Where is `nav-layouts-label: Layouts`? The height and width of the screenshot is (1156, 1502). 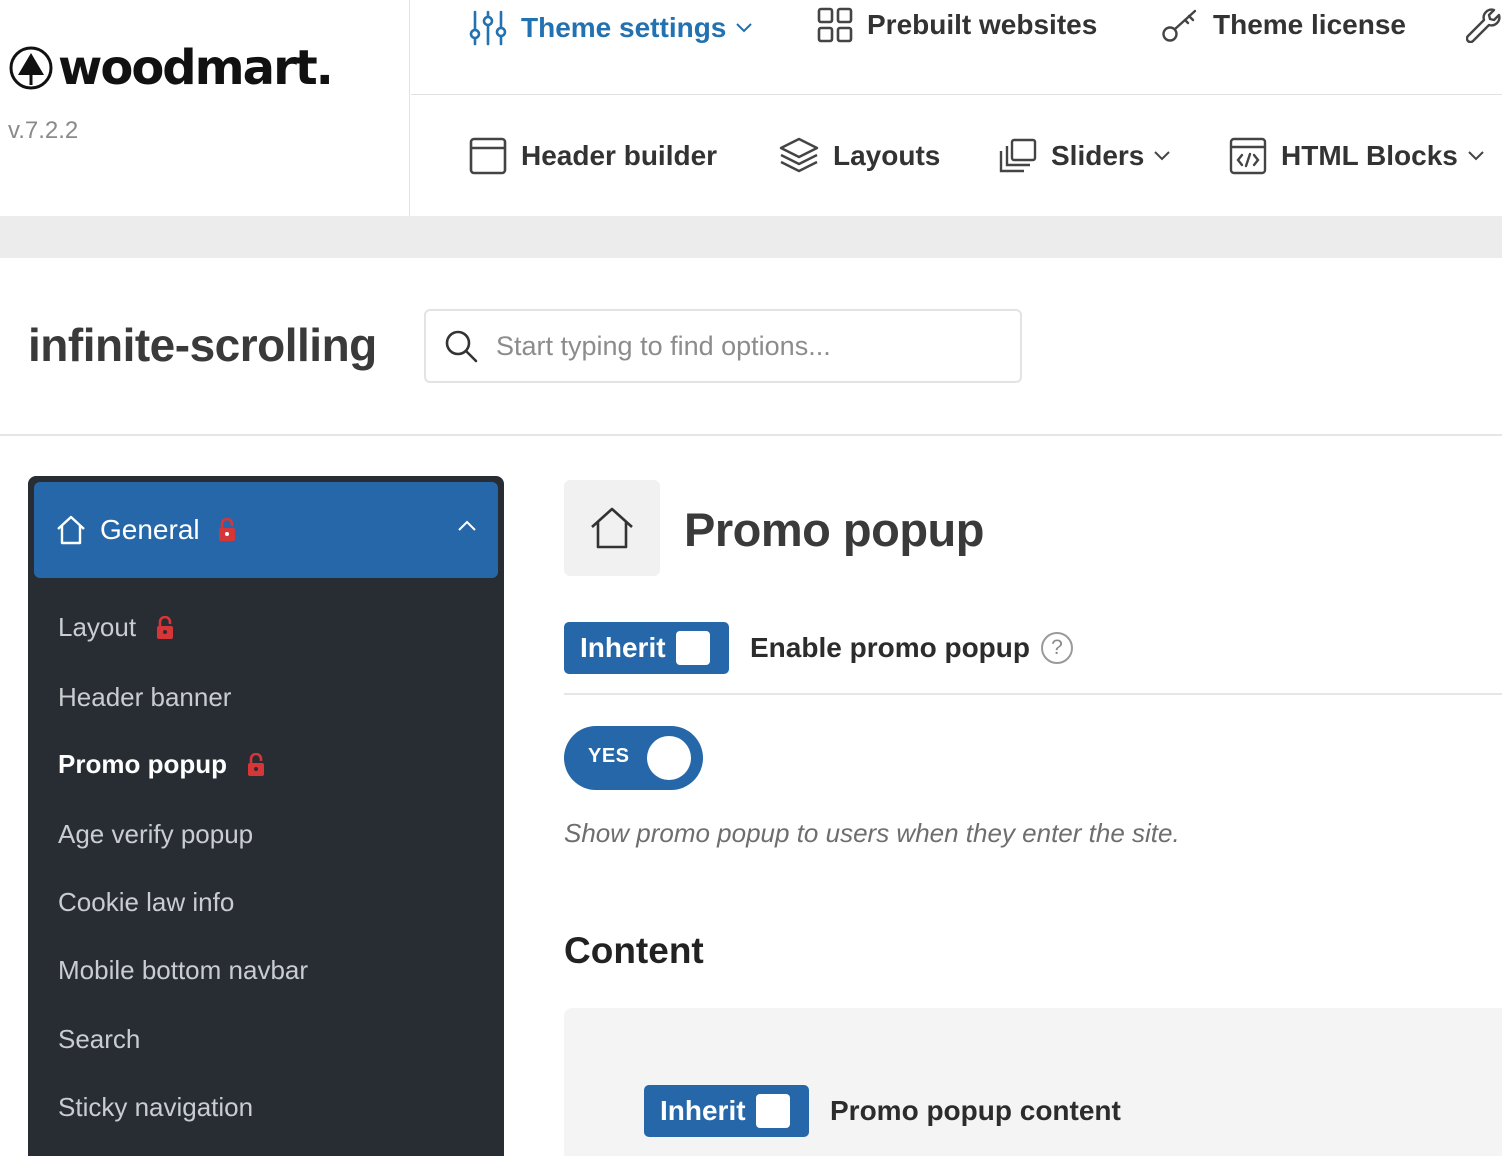
nav-layouts-label: Layouts is located at coordinates (887, 155).